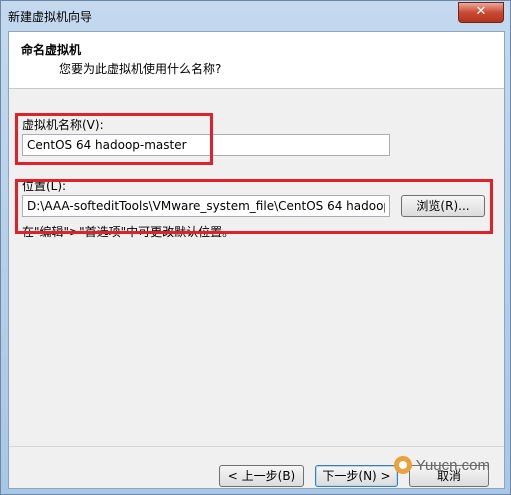 The image size is (511, 495). What do you see at coordinates (51, 50) in the screenshot?
I see `page-heading: 命名虚拟机` at bounding box center [51, 50].